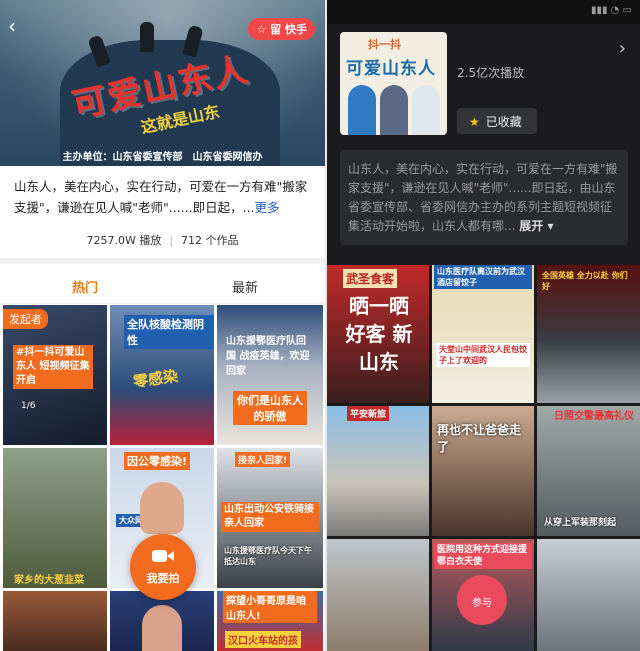  What do you see at coordinates (483, 334) in the screenshot?
I see `video-thumbnail: 山东医疗队离汉前为武汉酒店留饺子 天堂山中间武汉人民包饺子上了欢迎的` at bounding box center [483, 334].